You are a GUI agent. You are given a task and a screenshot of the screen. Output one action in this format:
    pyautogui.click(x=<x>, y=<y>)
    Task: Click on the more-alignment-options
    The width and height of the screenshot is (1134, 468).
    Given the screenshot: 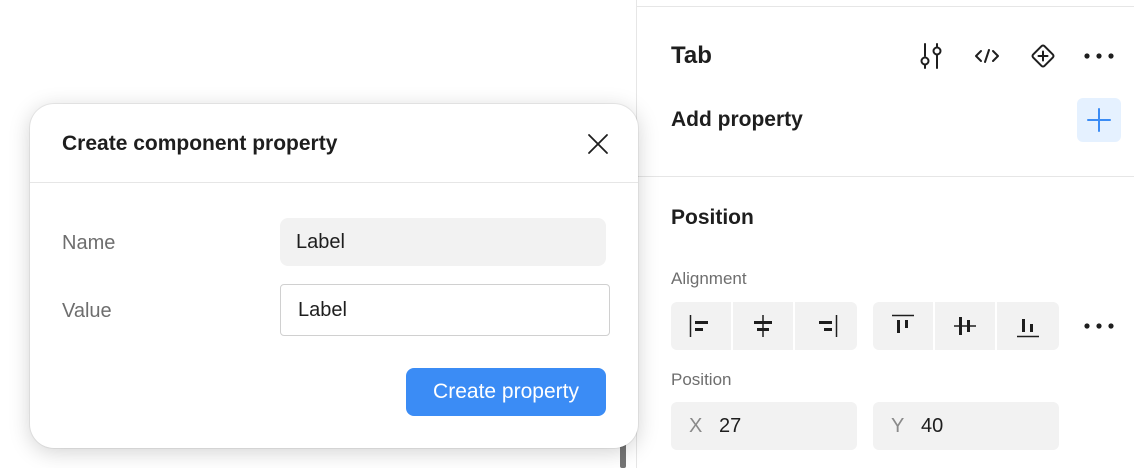 What is the action you would take?
    pyautogui.click(x=1099, y=326)
    